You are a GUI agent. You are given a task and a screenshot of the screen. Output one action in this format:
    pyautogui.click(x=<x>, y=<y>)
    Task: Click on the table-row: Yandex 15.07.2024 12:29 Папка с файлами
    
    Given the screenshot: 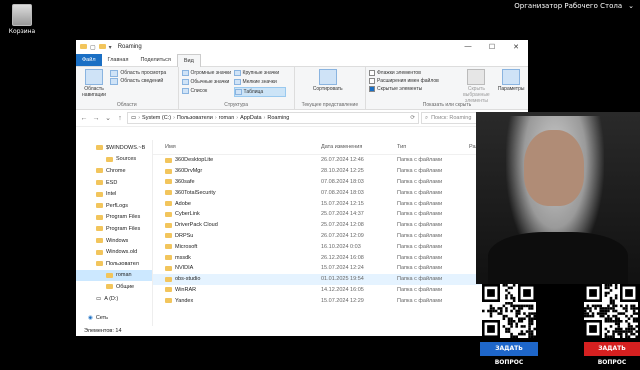 What is the action you would take?
    pyautogui.click(x=340, y=300)
    